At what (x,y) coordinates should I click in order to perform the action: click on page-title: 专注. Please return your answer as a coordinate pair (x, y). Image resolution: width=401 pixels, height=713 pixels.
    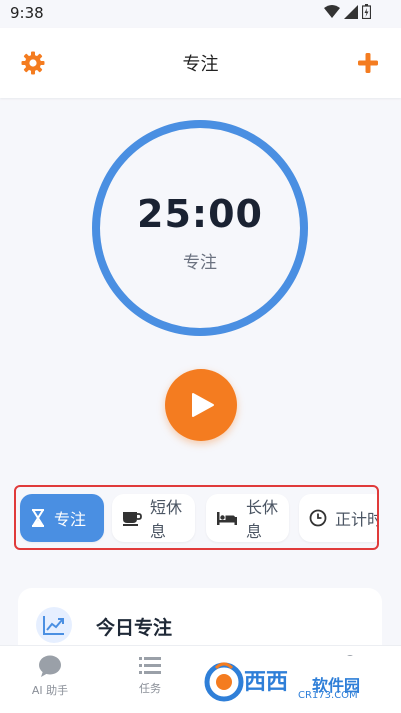
    Looking at the image, I should click on (200, 64).